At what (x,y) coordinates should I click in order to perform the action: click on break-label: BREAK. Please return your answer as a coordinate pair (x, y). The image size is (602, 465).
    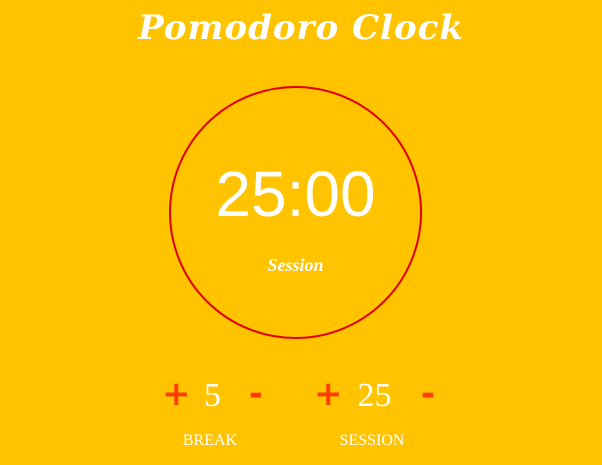
    Looking at the image, I should click on (210, 440).